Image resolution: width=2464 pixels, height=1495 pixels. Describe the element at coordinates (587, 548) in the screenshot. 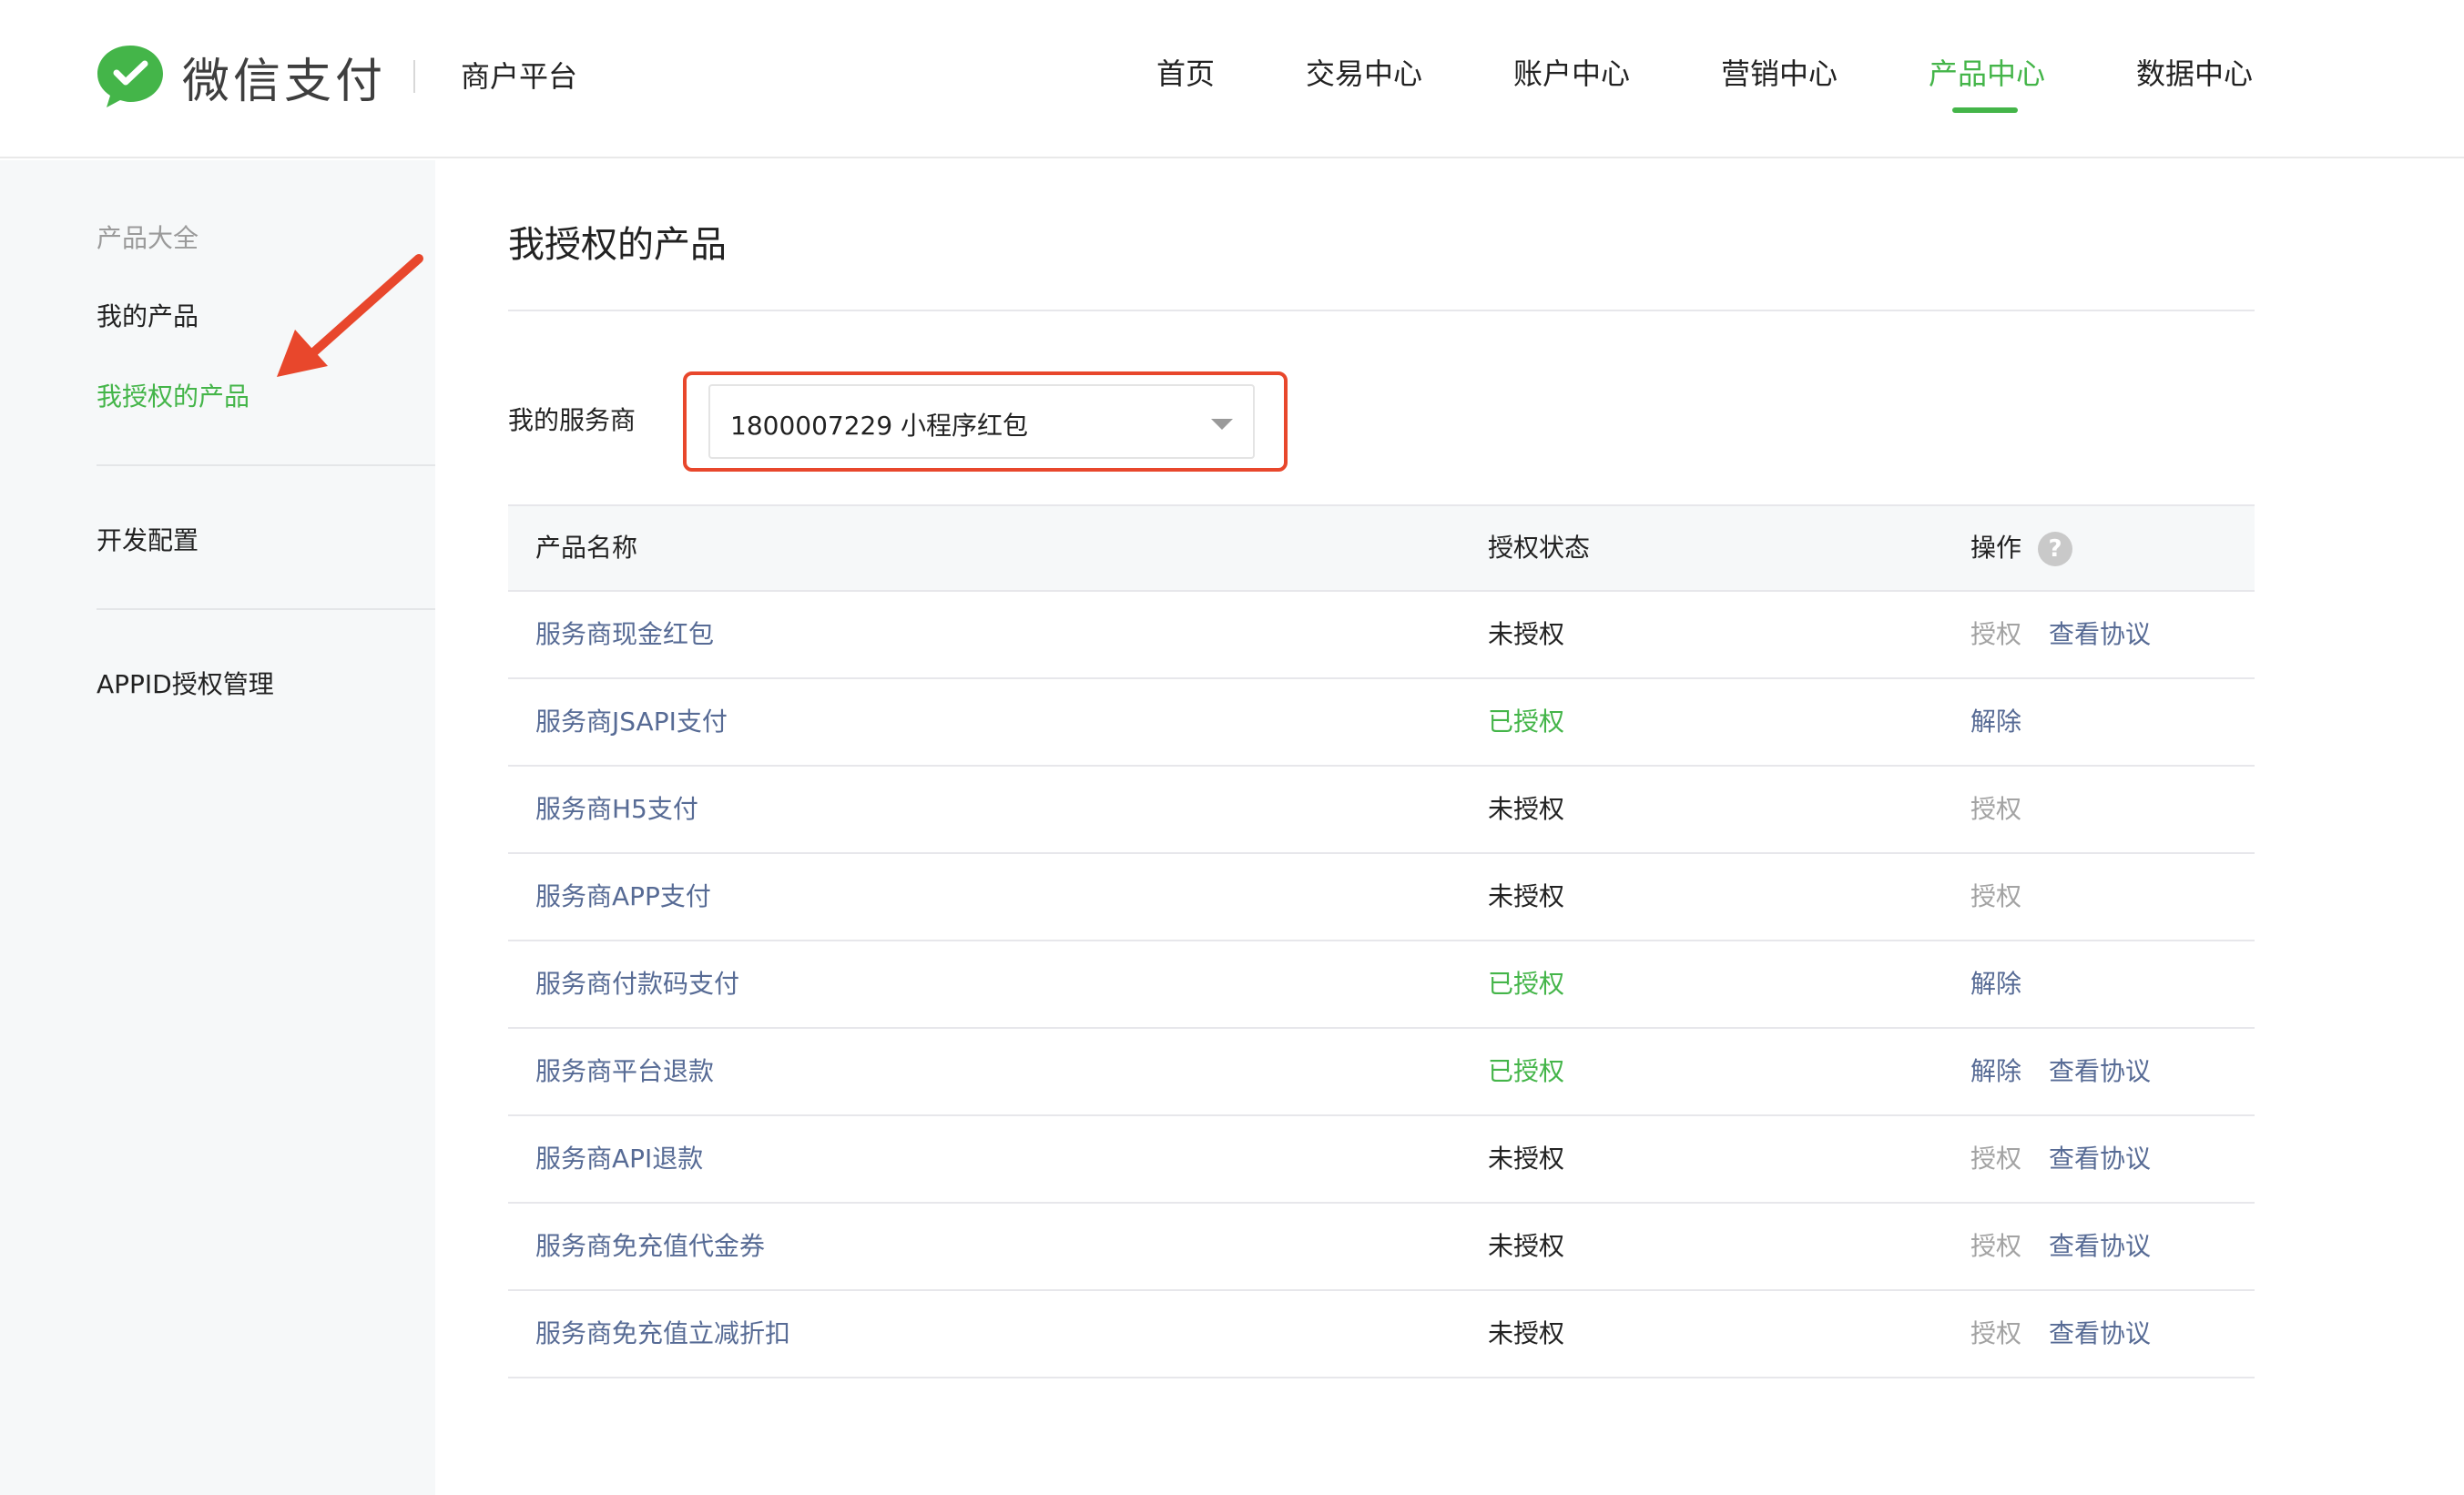

I see `header-product-name: 产品名称` at that location.